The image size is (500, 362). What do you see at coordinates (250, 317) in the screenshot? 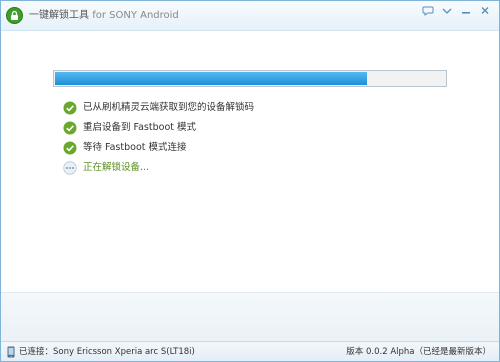
I see `bottom-band` at bounding box center [250, 317].